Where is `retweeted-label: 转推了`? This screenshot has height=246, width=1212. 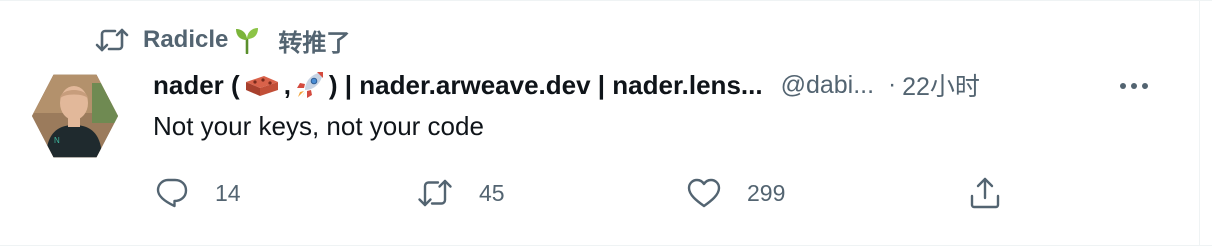 retweeted-label: 转推了 is located at coordinates (314, 43).